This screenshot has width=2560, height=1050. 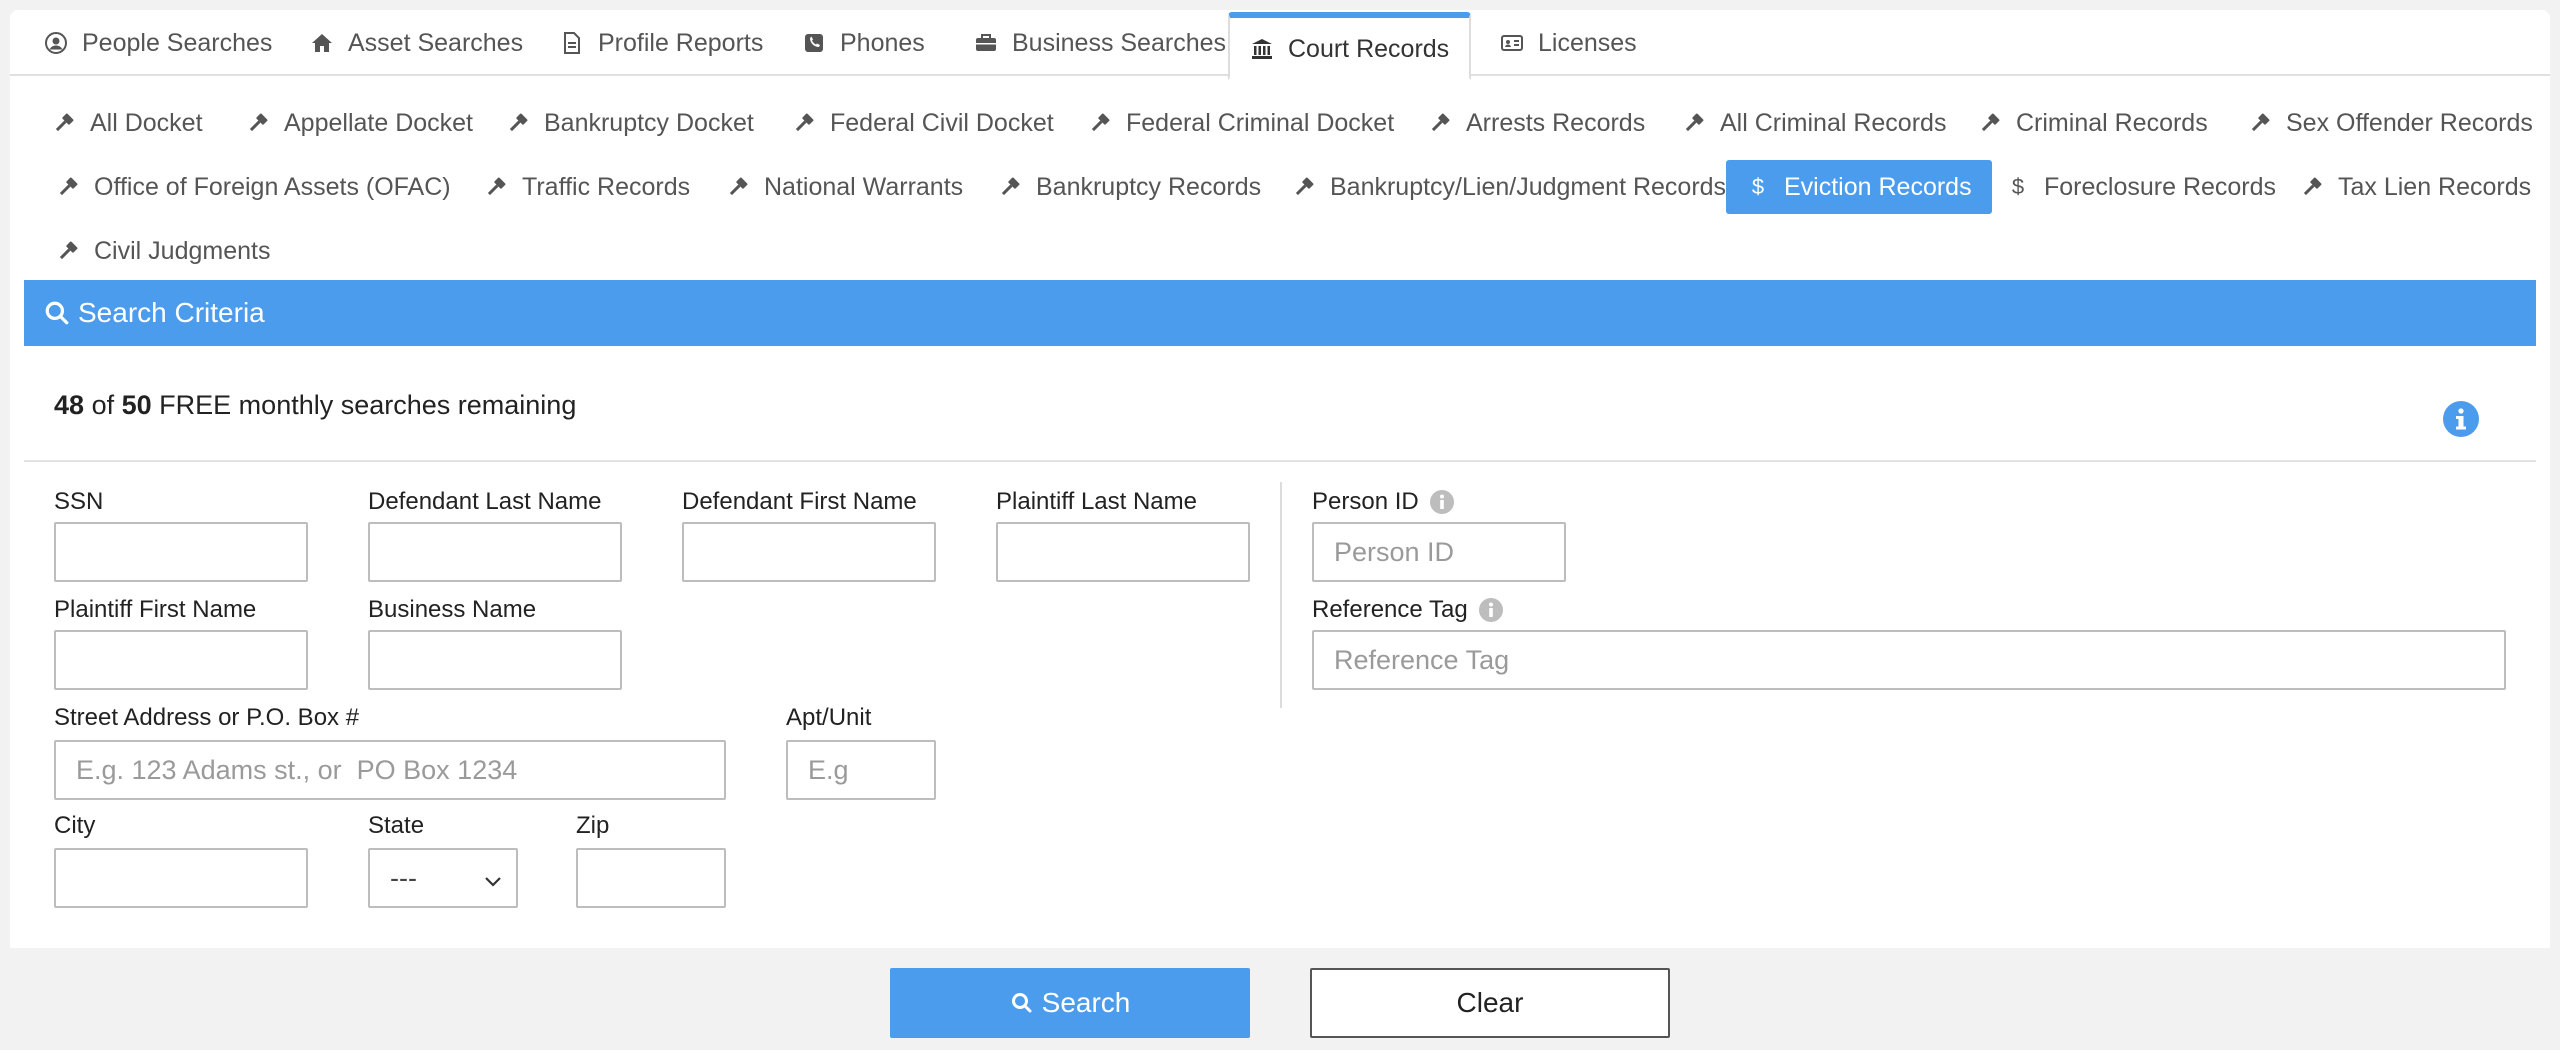 I want to click on subtab-criminal-records: Criminal Records, so click(x=2093, y=123).